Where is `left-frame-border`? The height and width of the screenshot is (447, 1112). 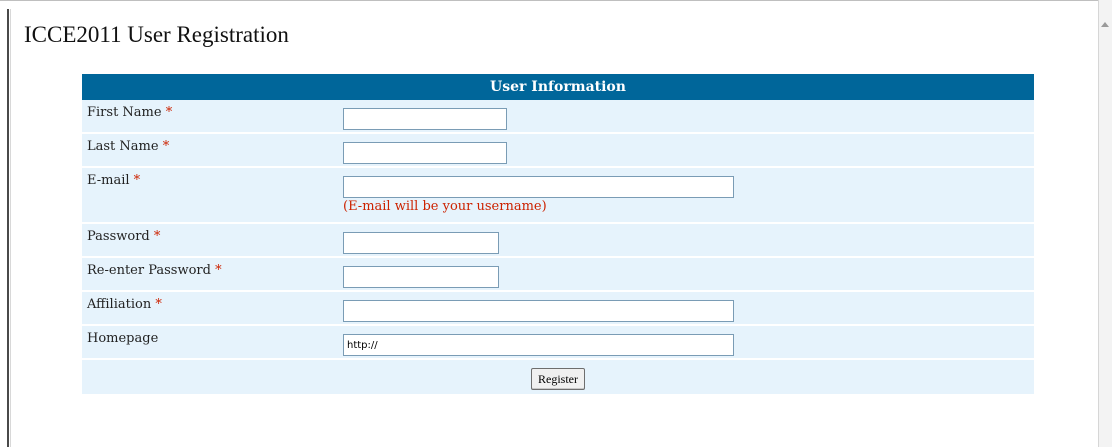
left-frame-border is located at coordinates (8, 228).